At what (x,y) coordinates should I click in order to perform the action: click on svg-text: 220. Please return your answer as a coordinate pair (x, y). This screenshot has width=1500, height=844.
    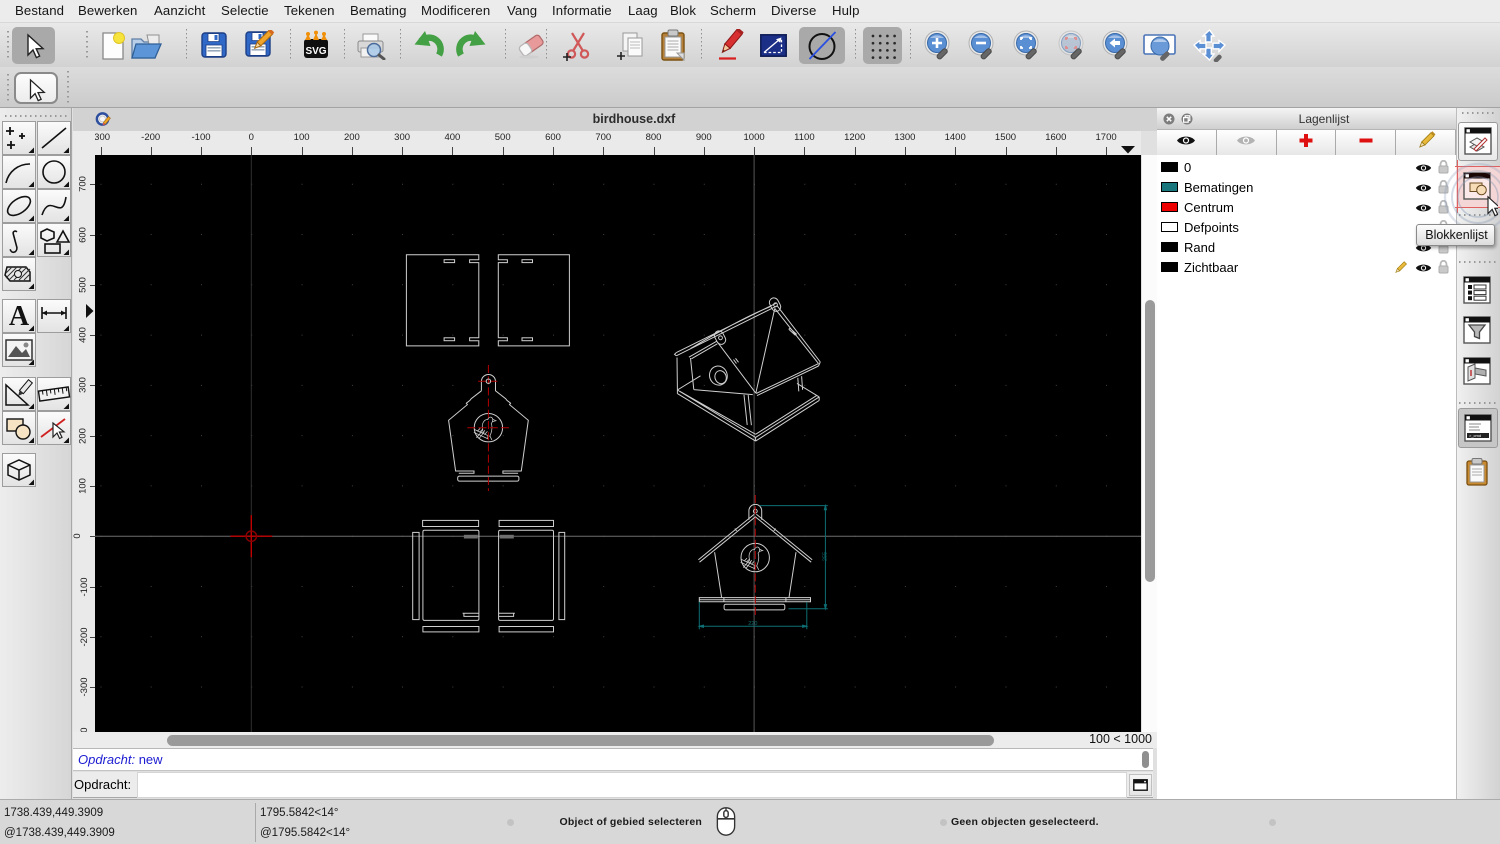
    Looking at the image, I should click on (752, 624).